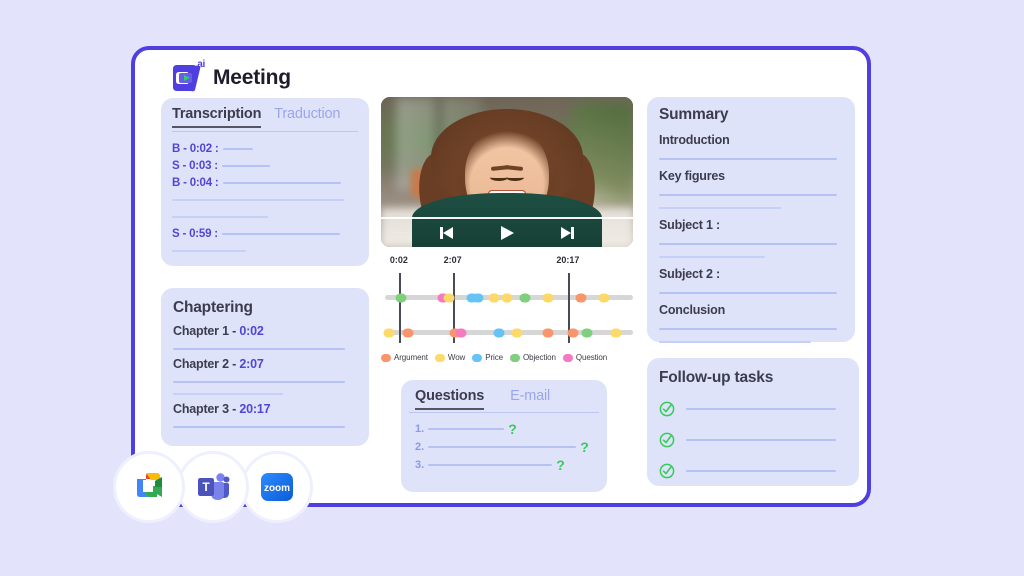 The image size is (1024, 576). Describe the element at coordinates (149, 487) in the screenshot. I see `google-meet-icon` at that location.